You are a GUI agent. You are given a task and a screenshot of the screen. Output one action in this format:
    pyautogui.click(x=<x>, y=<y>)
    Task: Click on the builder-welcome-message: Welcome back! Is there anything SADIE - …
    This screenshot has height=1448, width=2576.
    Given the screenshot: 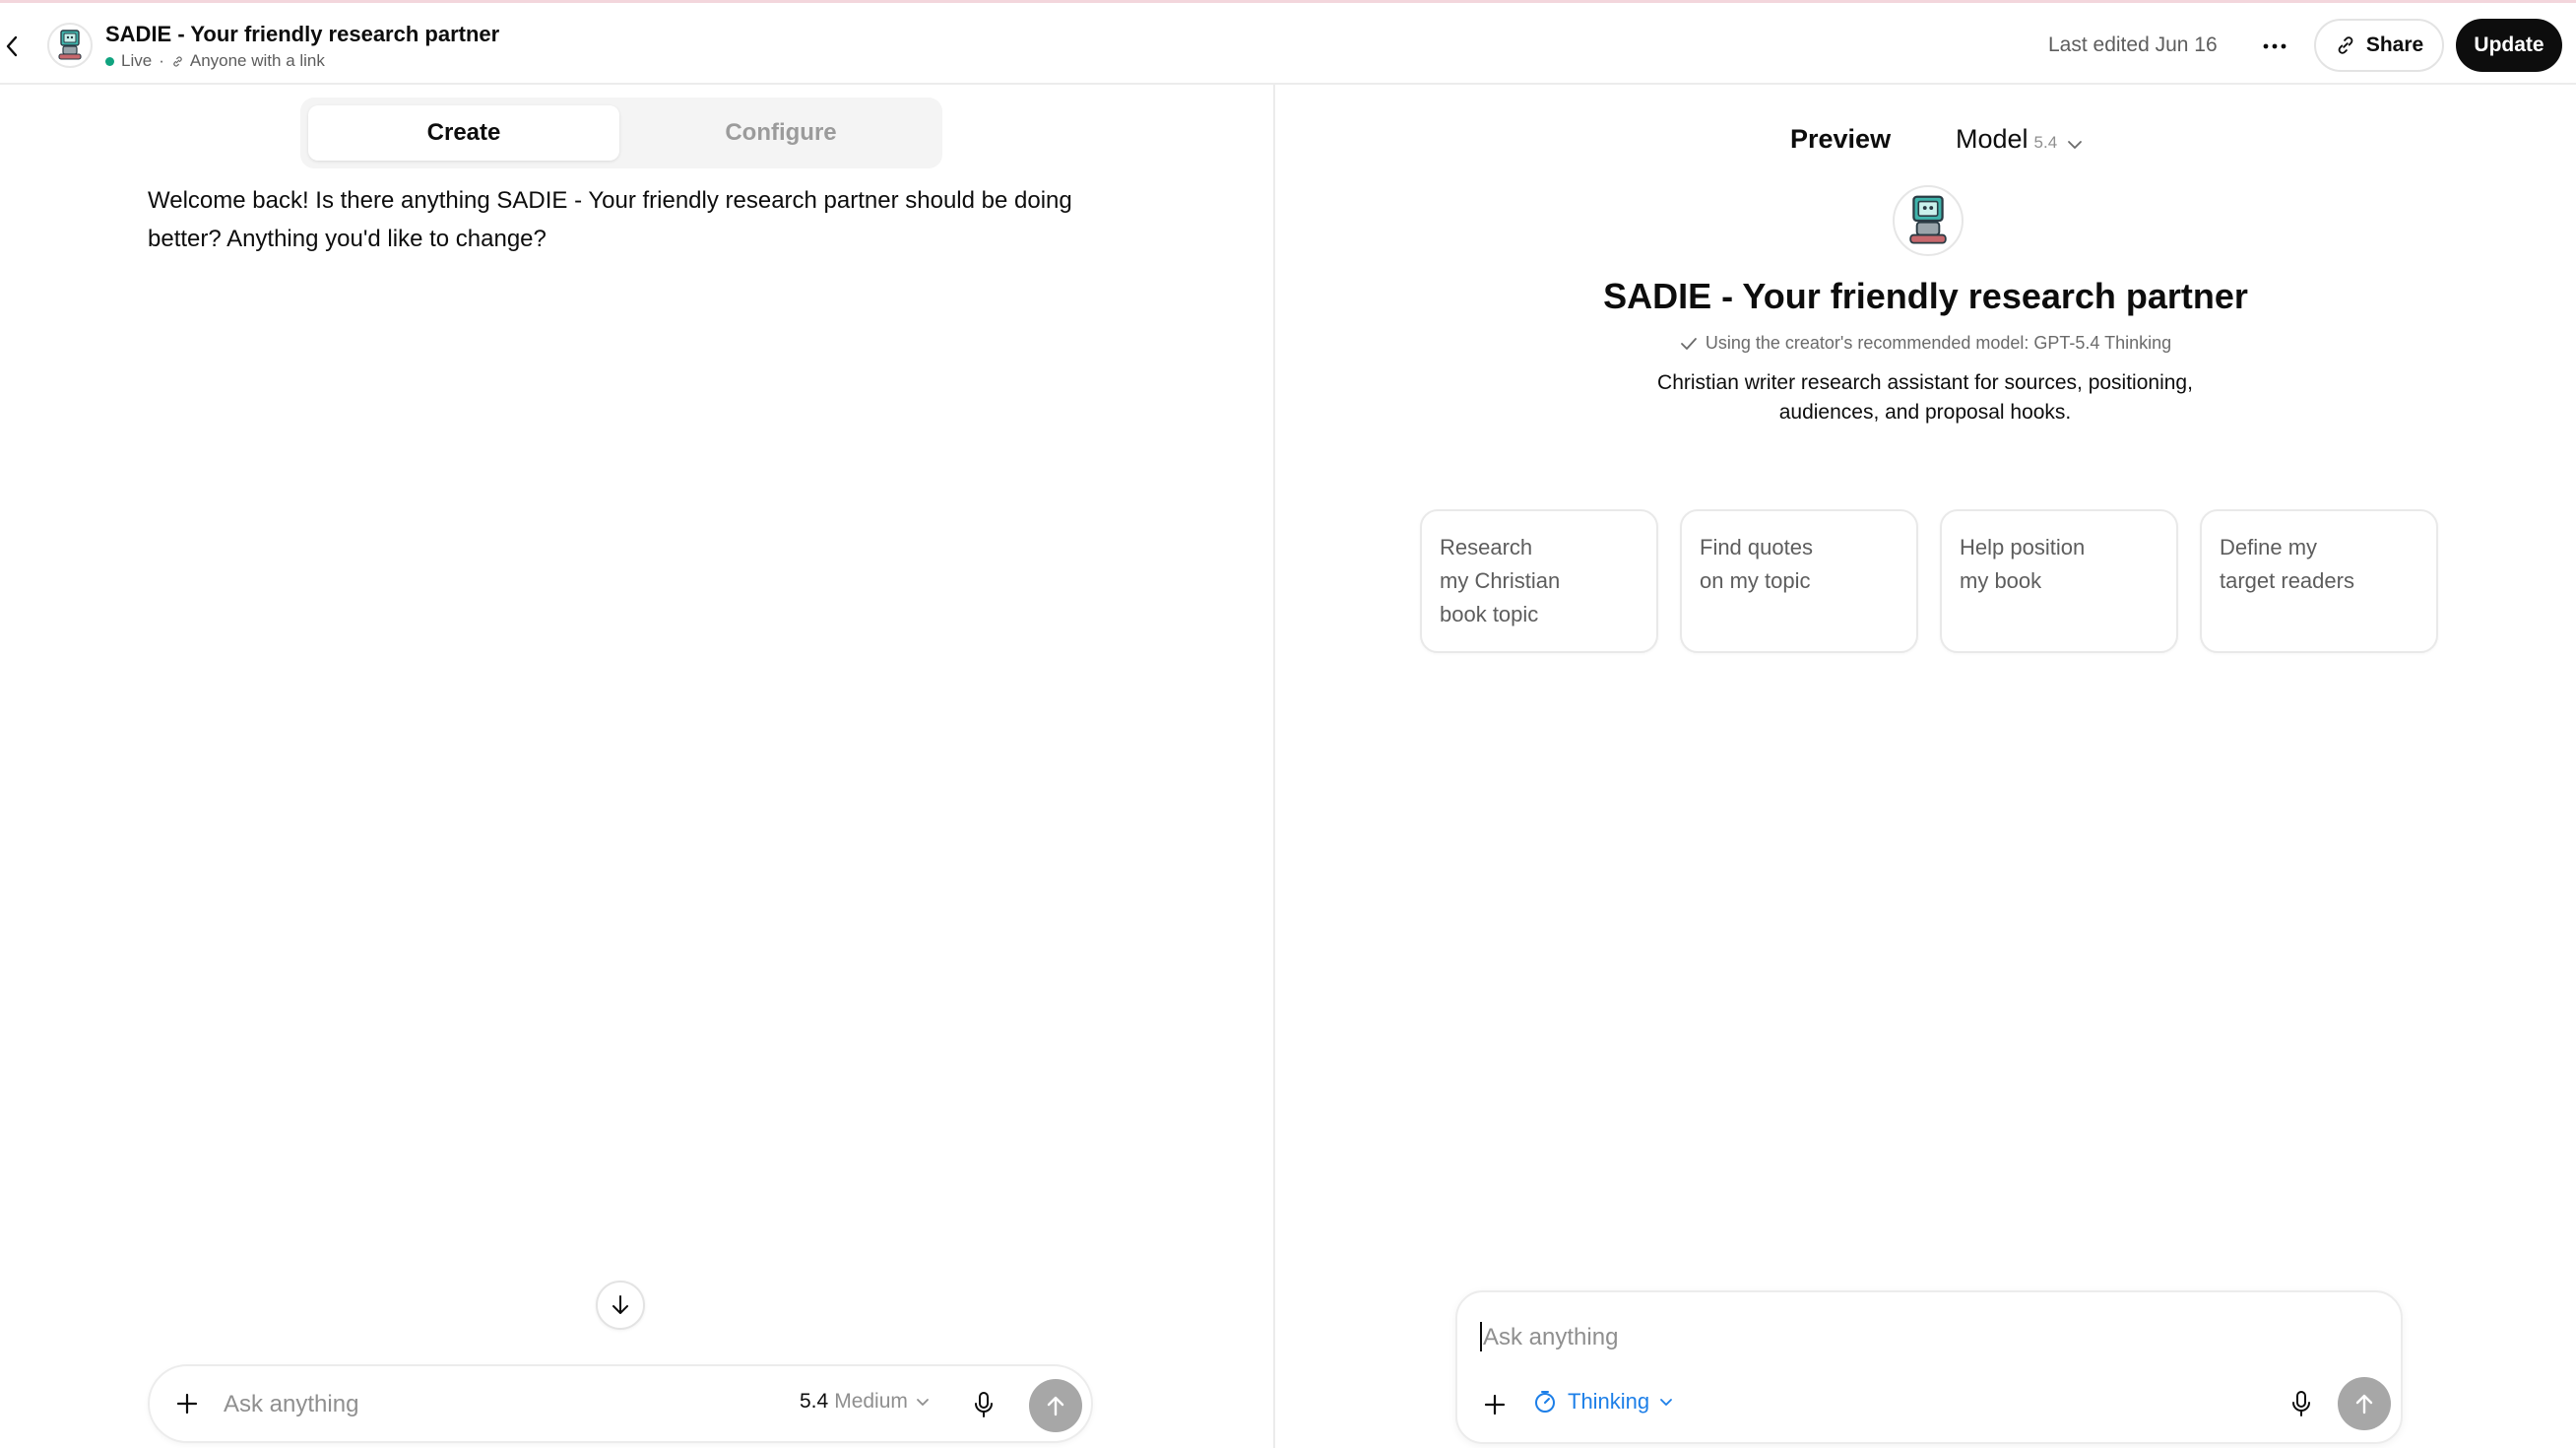 What is the action you would take?
    pyautogui.click(x=610, y=219)
    